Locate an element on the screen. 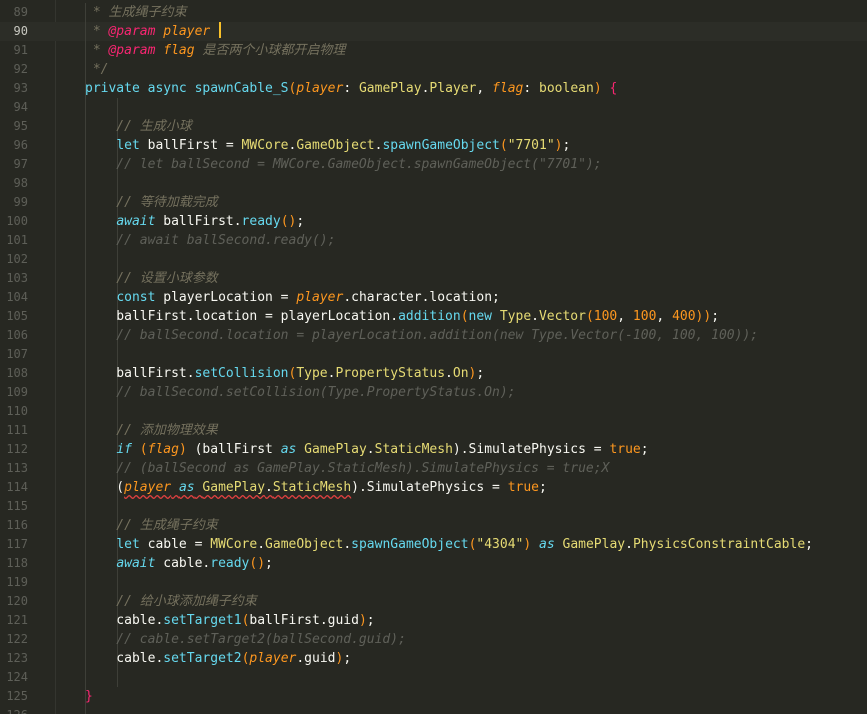  code-line: 126 is located at coordinates (433, 710).